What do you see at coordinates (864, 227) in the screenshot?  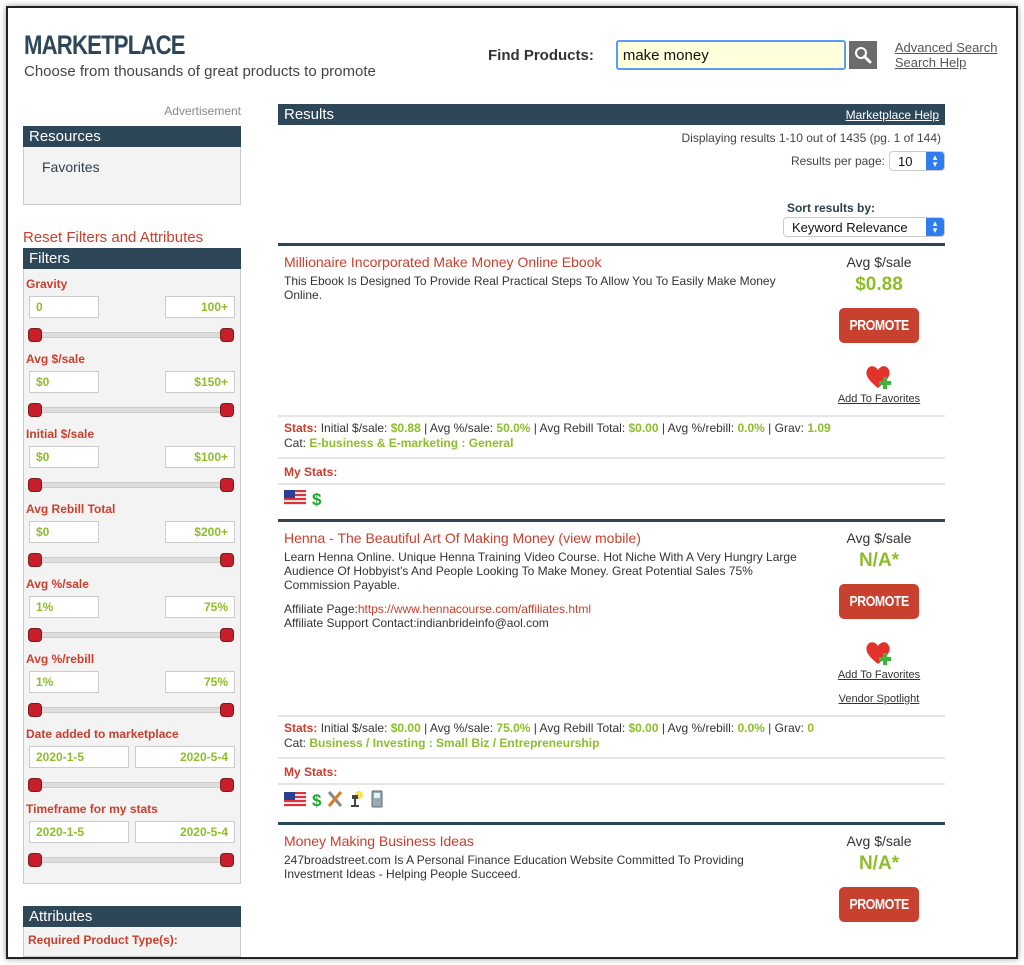 I see `sort-select: Keyword Relevance ▴ ▾` at bounding box center [864, 227].